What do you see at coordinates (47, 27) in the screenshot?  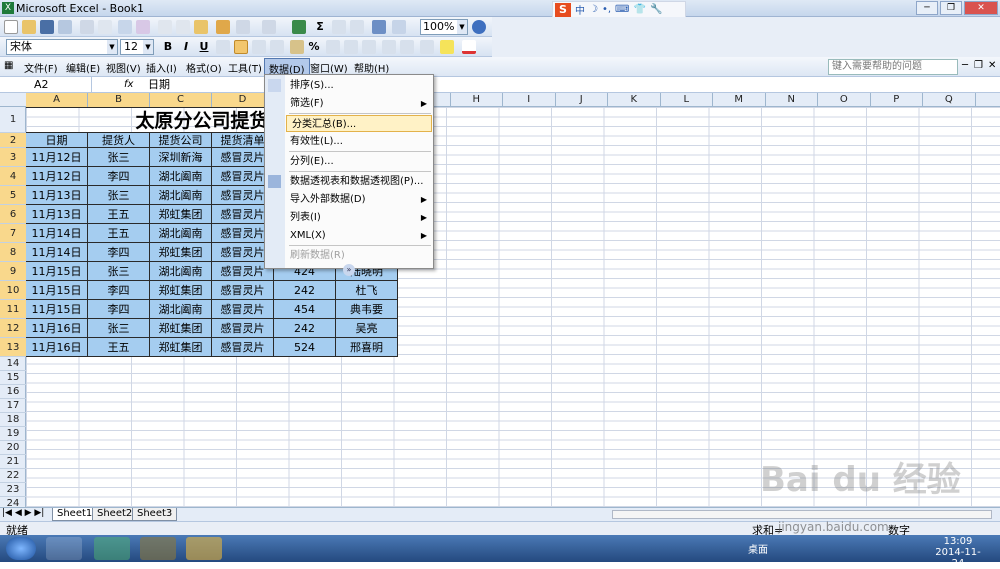 I see `save-icon` at bounding box center [47, 27].